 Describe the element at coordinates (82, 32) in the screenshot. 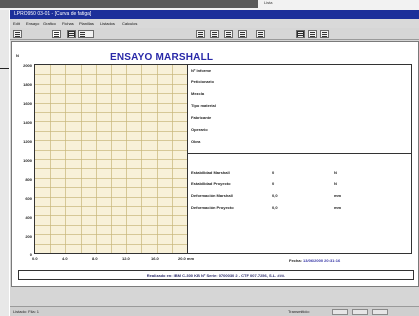

I see `chart-icon-glyph` at that location.